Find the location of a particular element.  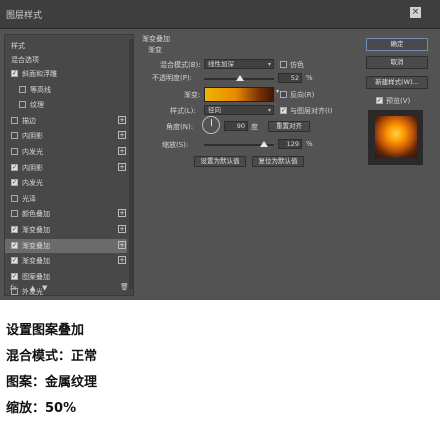

style-item: ✓ 内发光 is located at coordinates (66, 183).